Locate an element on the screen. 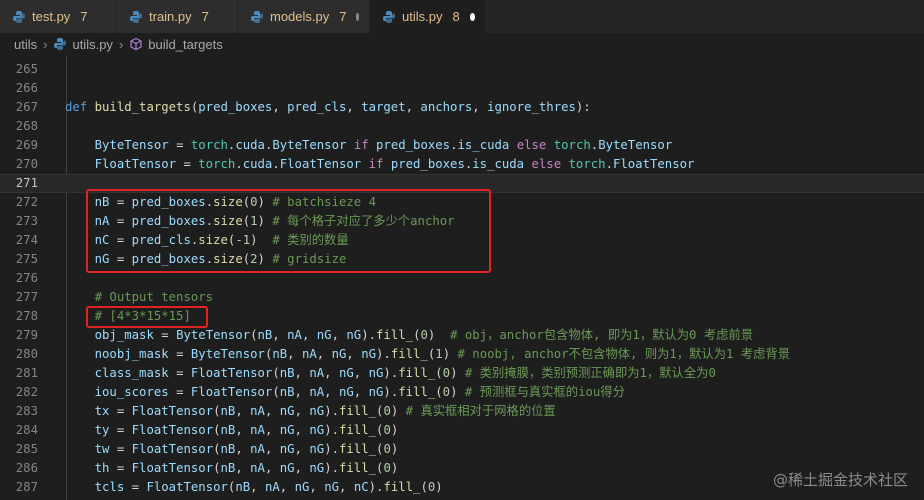  line-number: 273 is located at coordinates (26, 221).